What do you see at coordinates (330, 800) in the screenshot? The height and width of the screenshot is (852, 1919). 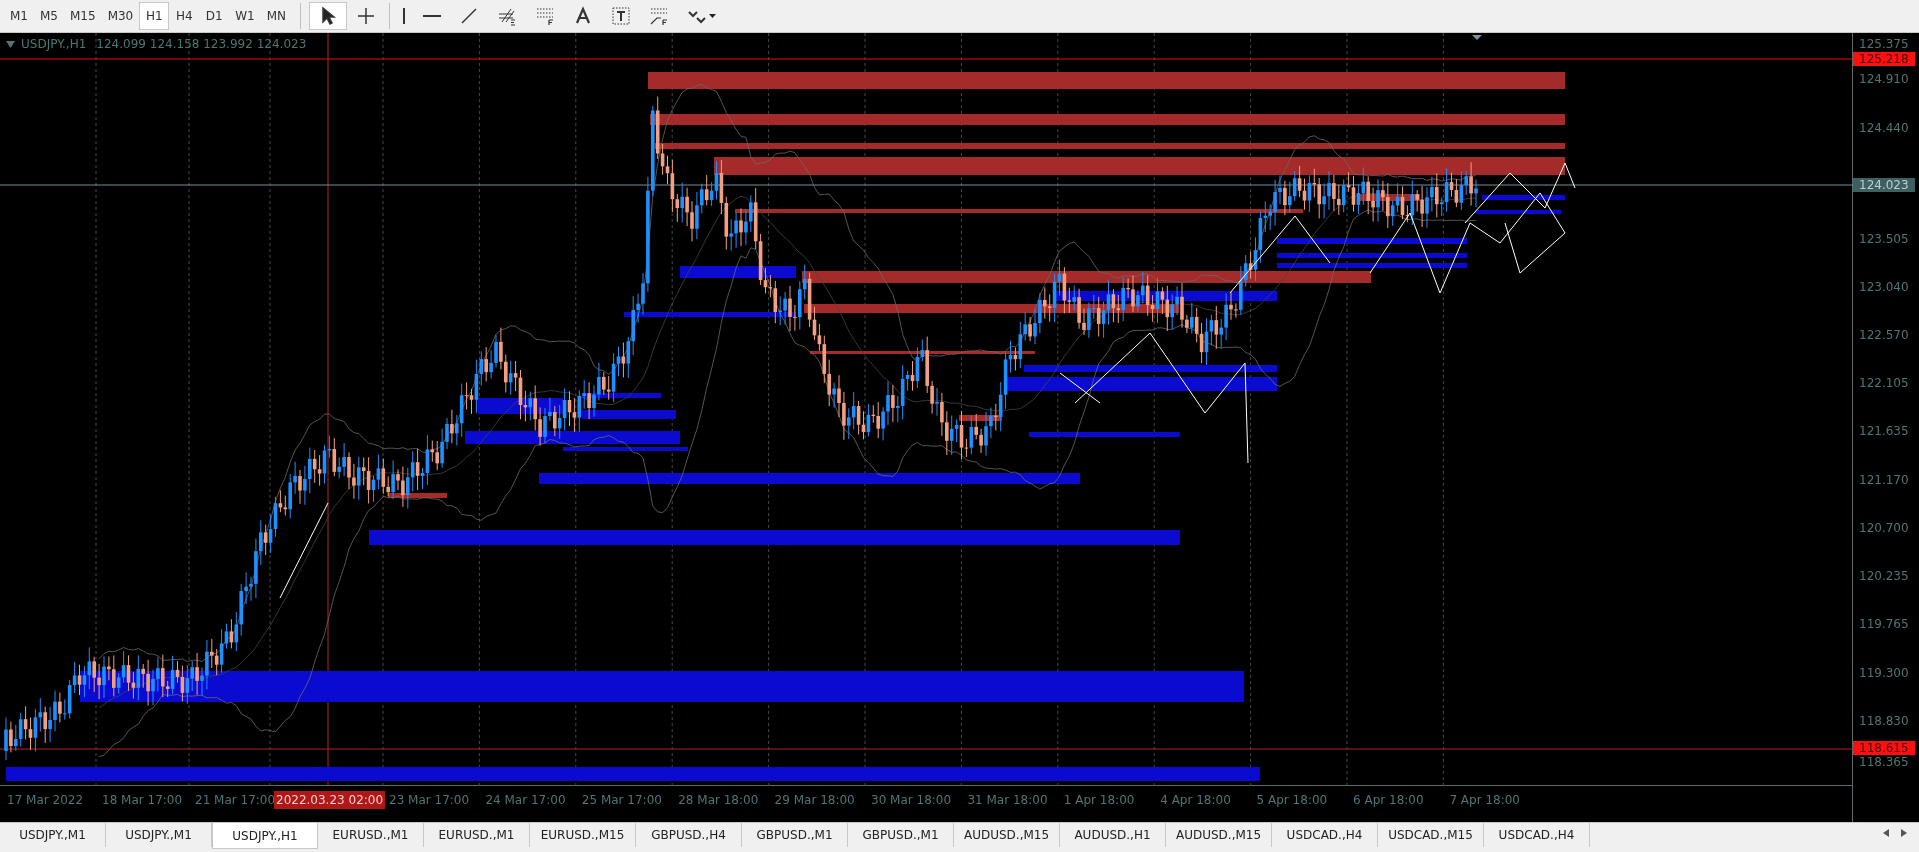 I see `time-axis-label: 2022.03.23 02:00` at bounding box center [330, 800].